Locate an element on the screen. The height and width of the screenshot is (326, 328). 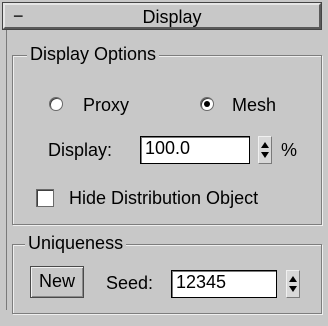
proxy-label: Proxy is located at coordinates (106, 105).